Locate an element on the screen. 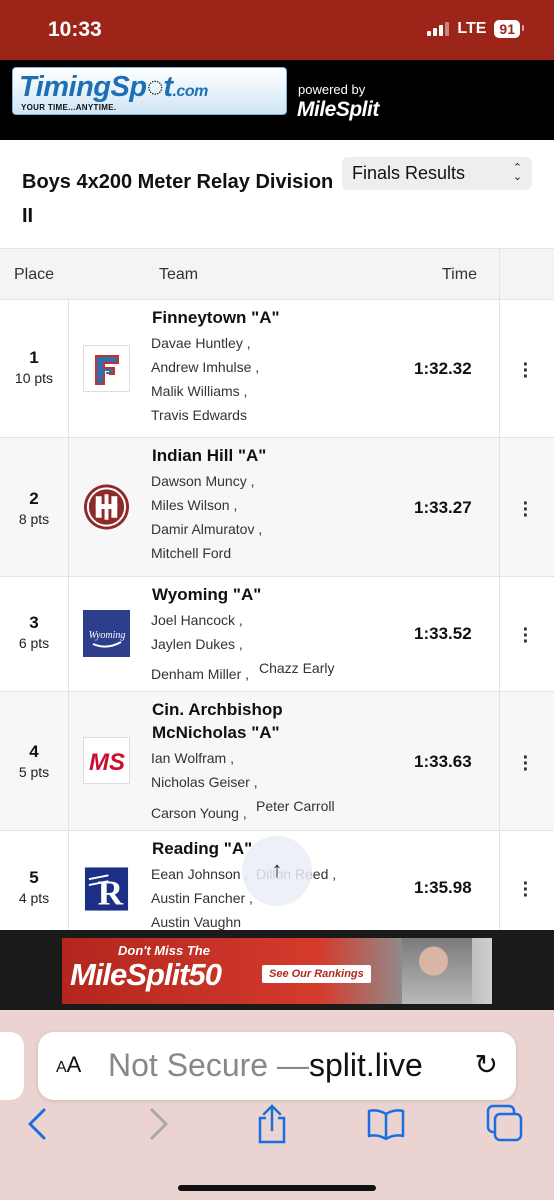 This screenshot has height=1200, width=554. team-name: Wyoming "A" is located at coordinates (206, 594).